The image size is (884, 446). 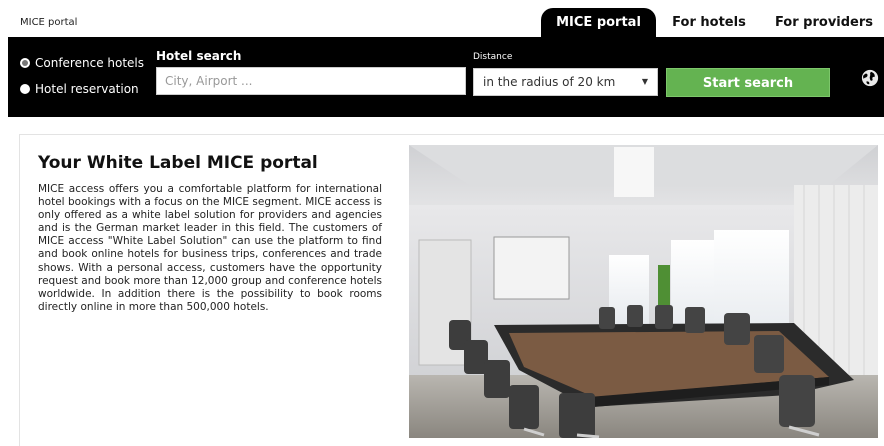 I want to click on radio-hotel-reservation: Hotel reservation, so click(x=79, y=89).